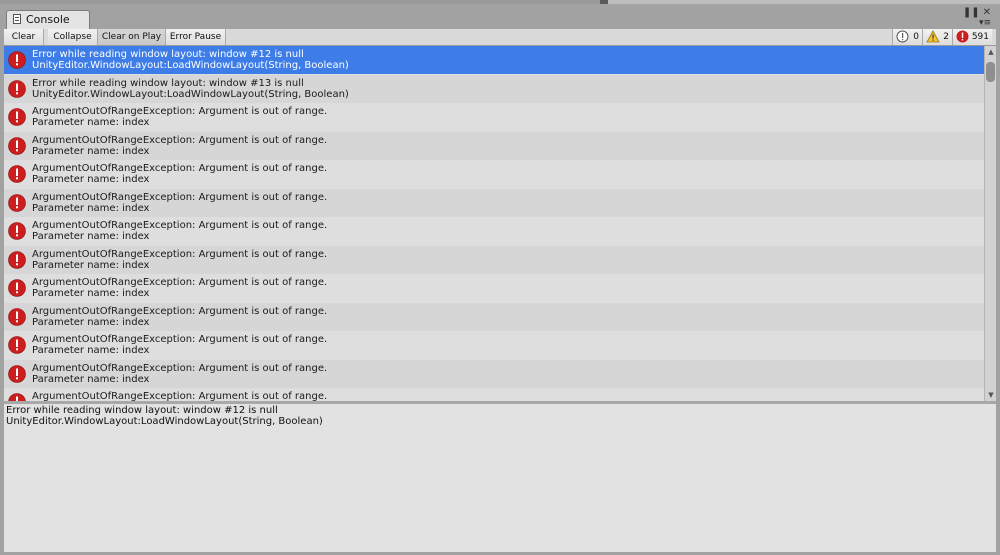 This screenshot has height=555, width=1000. Describe the element at coordinates (916, 37) in the screenshot. I see `log-count: 0` at that location.